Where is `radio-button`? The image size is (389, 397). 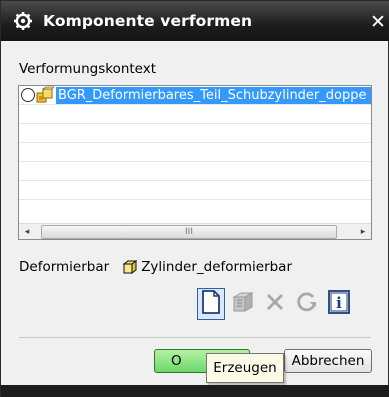 radio-button is located at coordinates (28, 95).